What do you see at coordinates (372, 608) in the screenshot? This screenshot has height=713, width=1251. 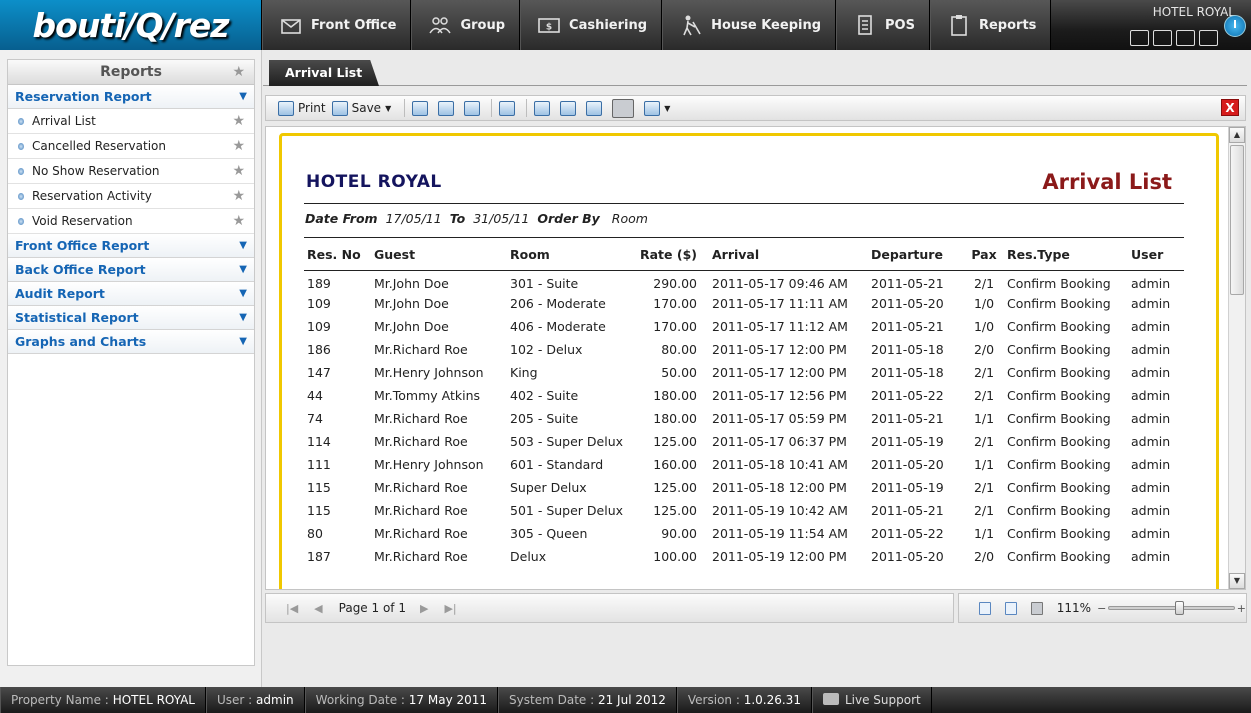 I see `page-info: Page 1 of 1` at bounding box center [372, 608].